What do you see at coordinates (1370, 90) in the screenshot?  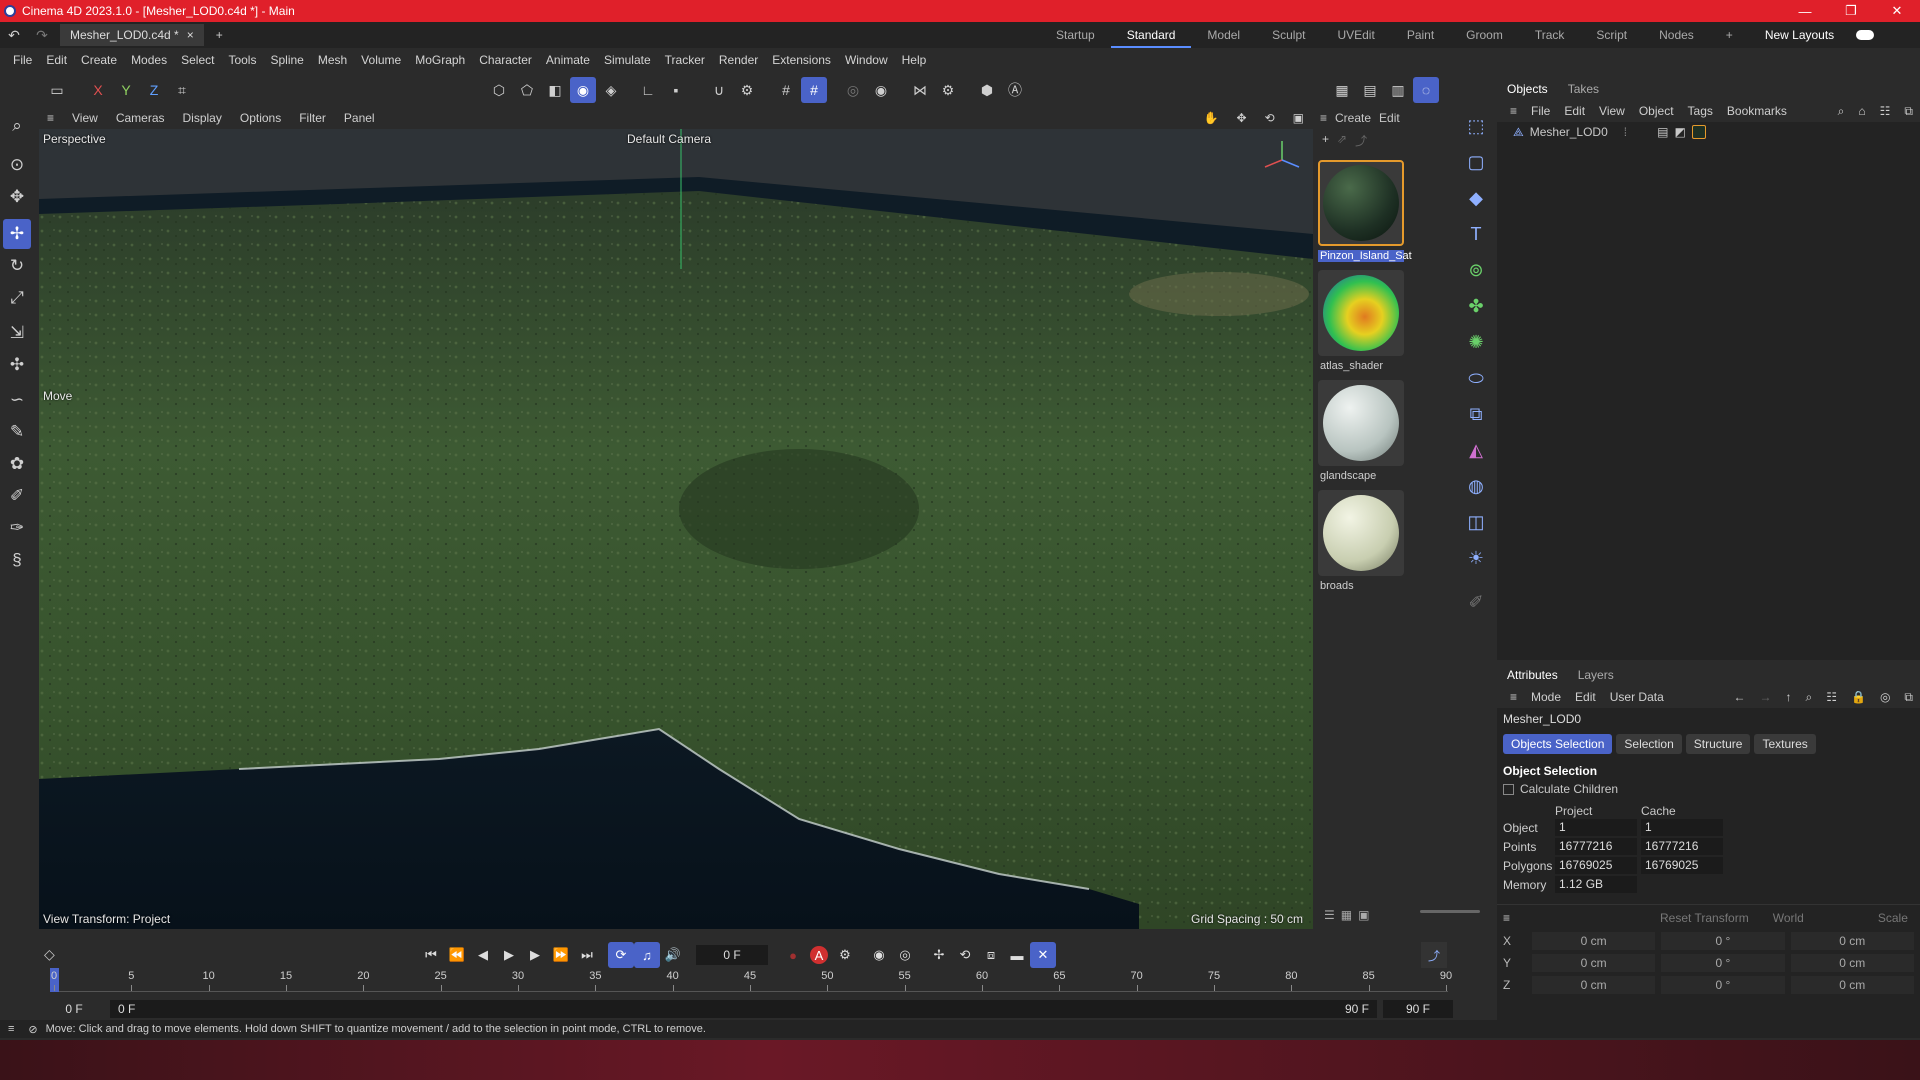 I see `render-picture-viewer-icon: ▤` at bounding box center [1370, 90].